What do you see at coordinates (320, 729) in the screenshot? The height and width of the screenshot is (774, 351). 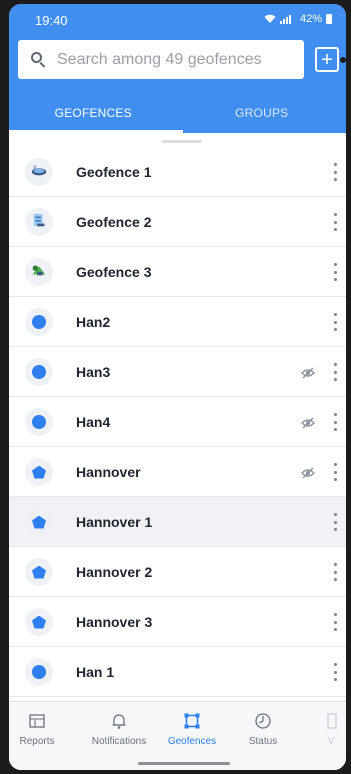 I see `nav-v: V` at bounding box center [320, 729].